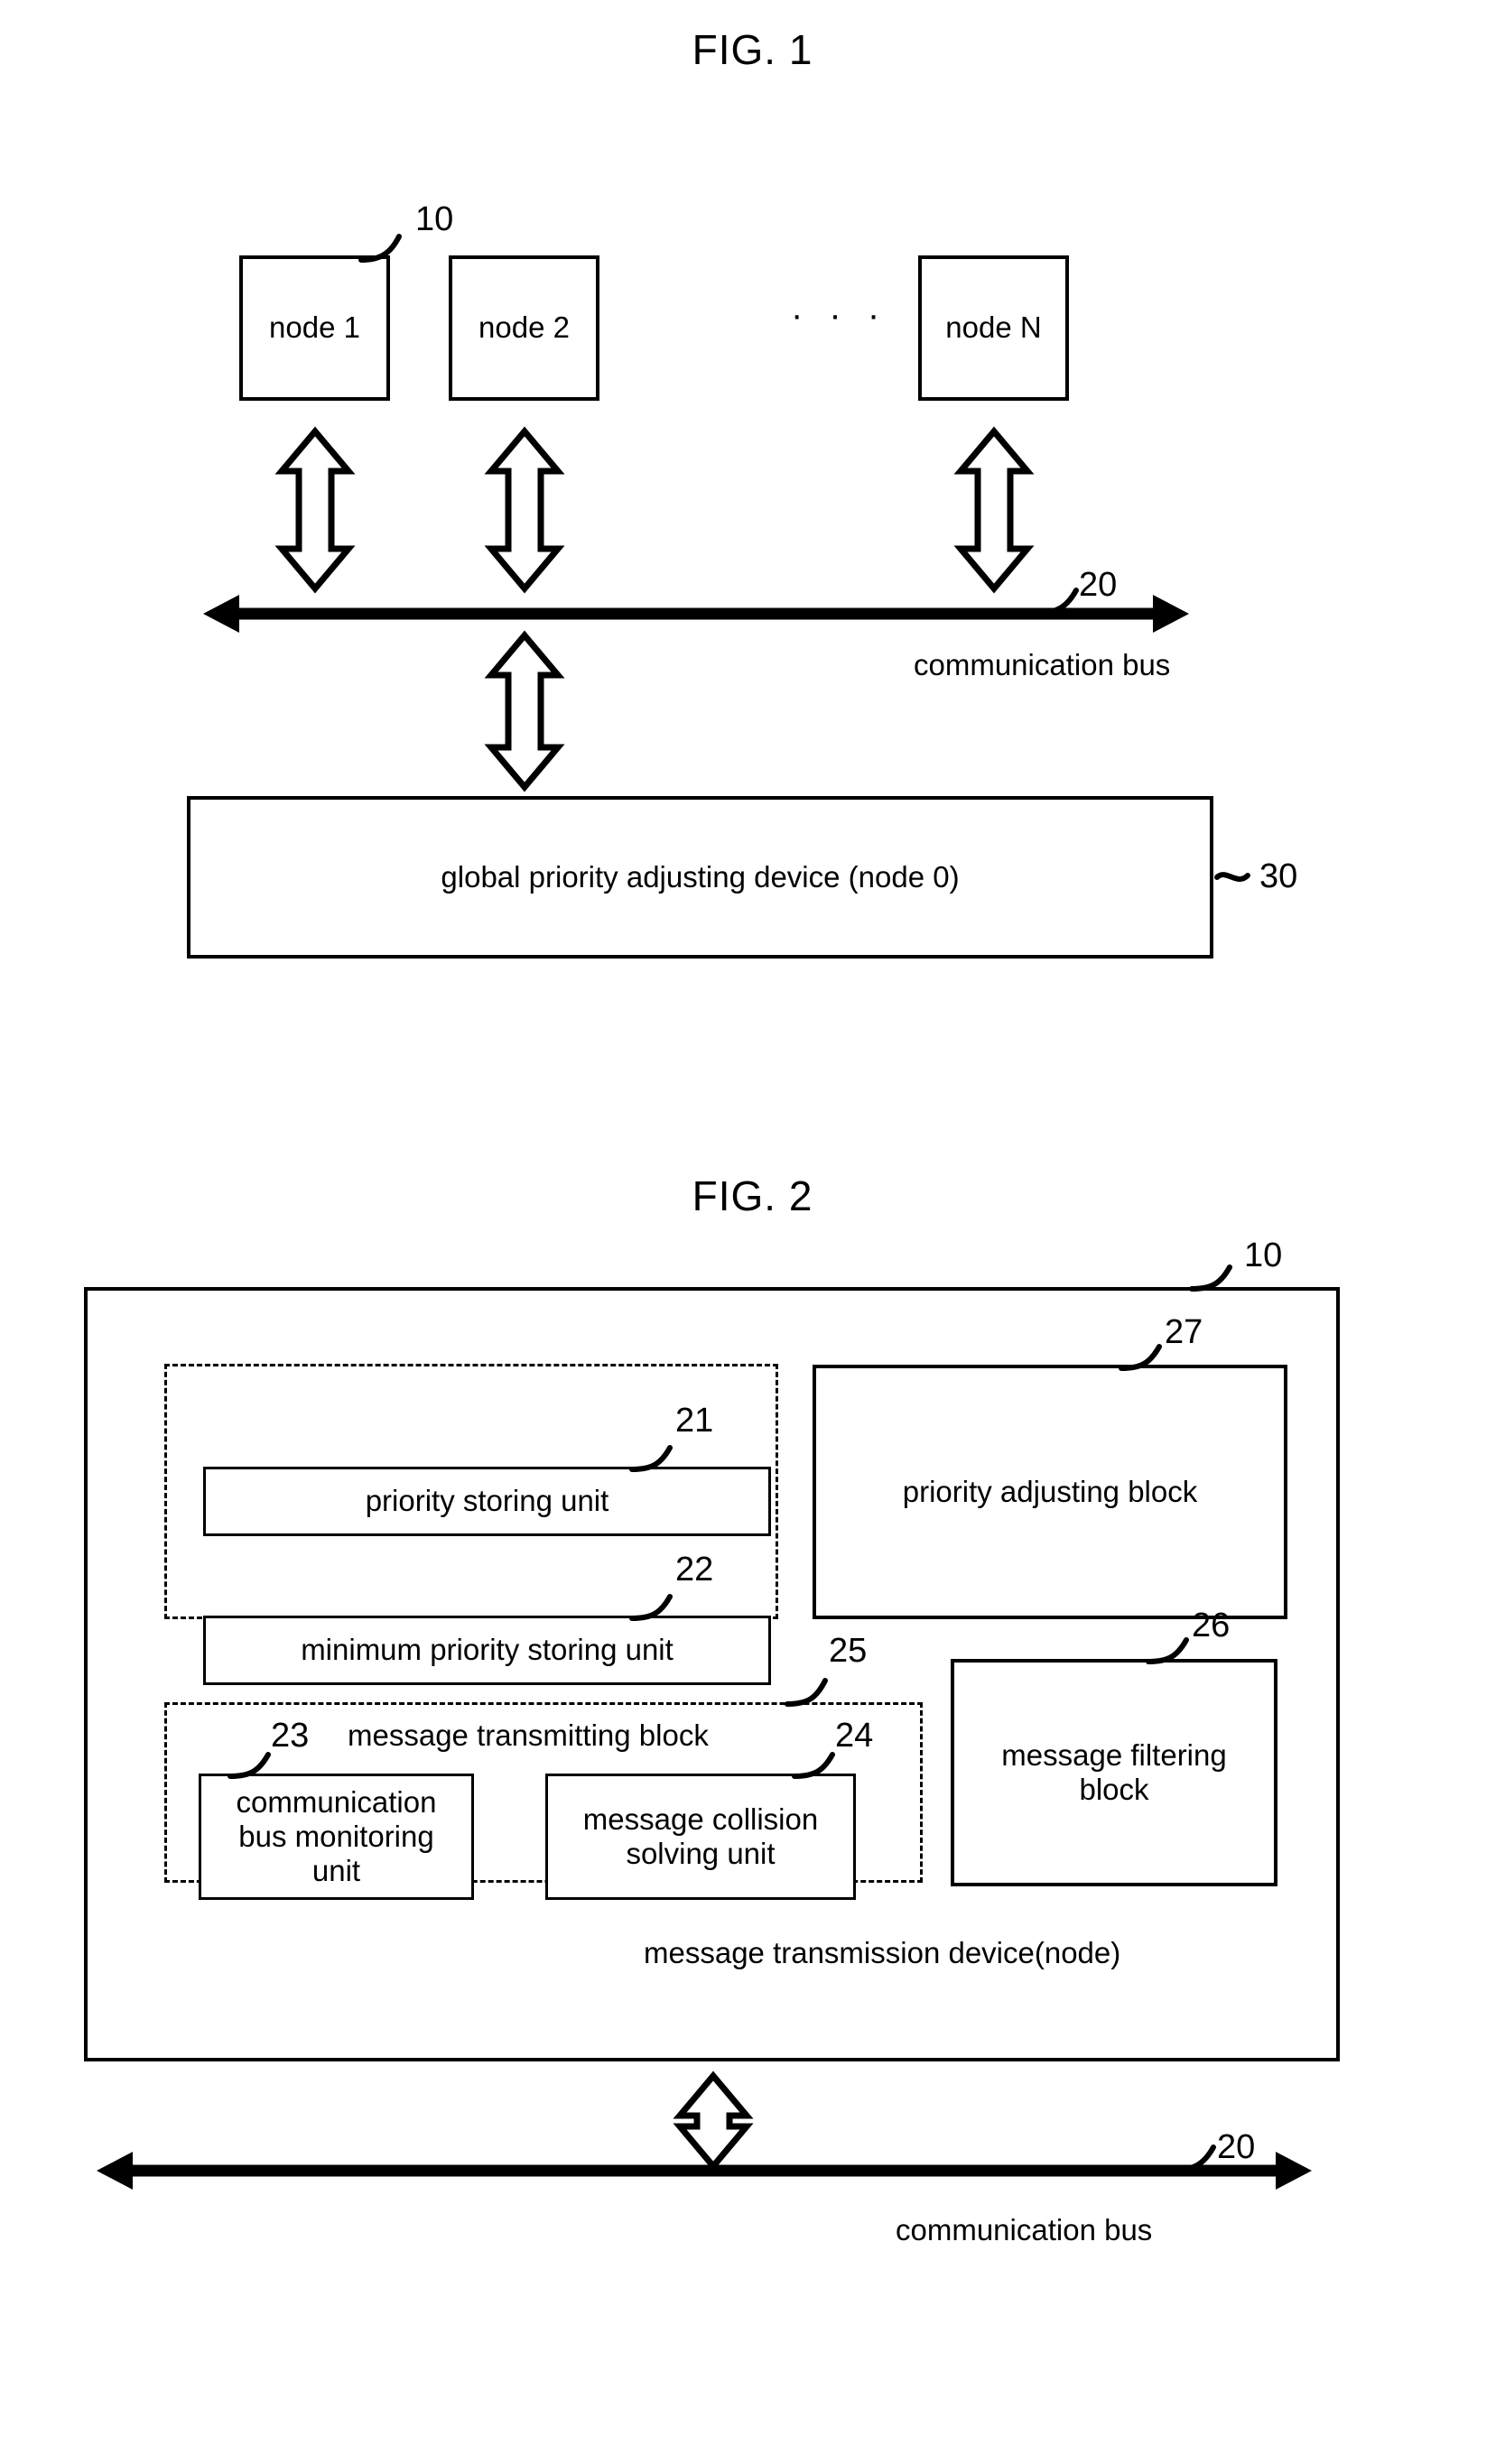 The image size is (1505, 2464). What do you see at coordinates (694, 1421) in the screenshot?
I see `reference-numeral-21: 21` at bounding box center [694, 1421].